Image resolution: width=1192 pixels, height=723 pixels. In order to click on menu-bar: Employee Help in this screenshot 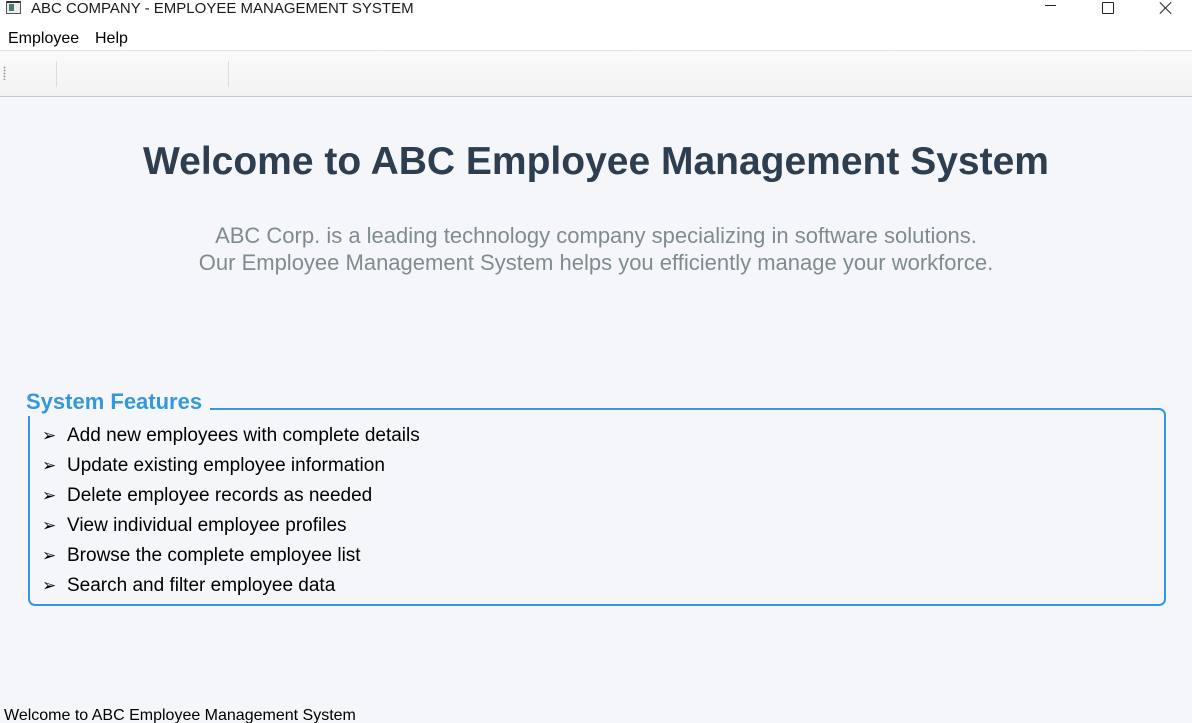, I will do `click(596, 38)`.